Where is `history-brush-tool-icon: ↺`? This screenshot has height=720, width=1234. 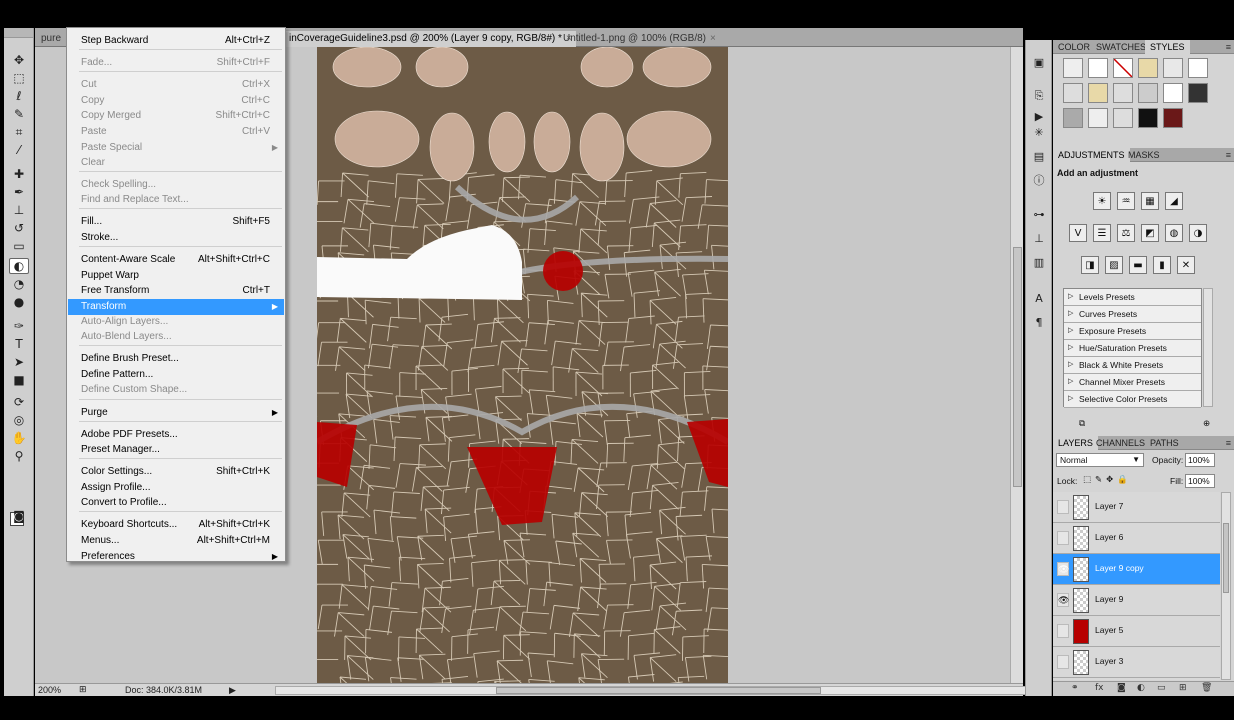 history-brush-tool-icon: ↺ is located at coordinates (19, 228).